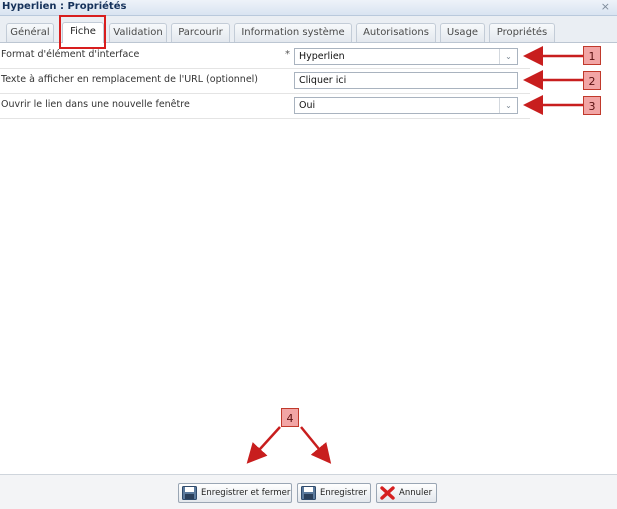 This screenshot has width=617, height=509. I want to click on new-window-select-value: Oui, so click(307, 105).